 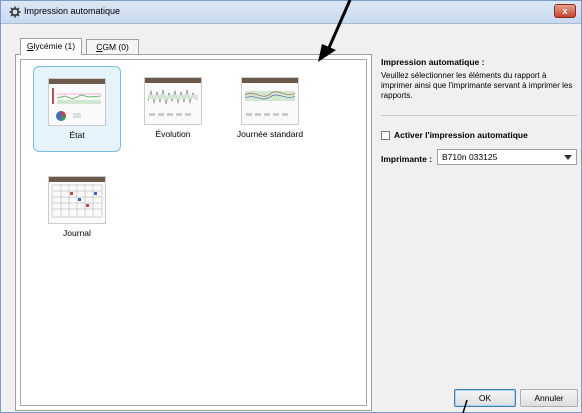 I want to click on gear-icon, so click(x=15, y=12).